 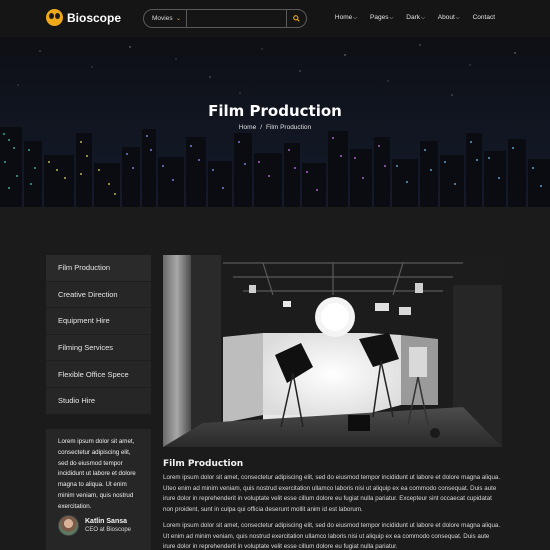 What do you see at coordinates (94, 17) in the screenshot?
I see `brand-name: Bioscope` at bounding box center [94, 17].